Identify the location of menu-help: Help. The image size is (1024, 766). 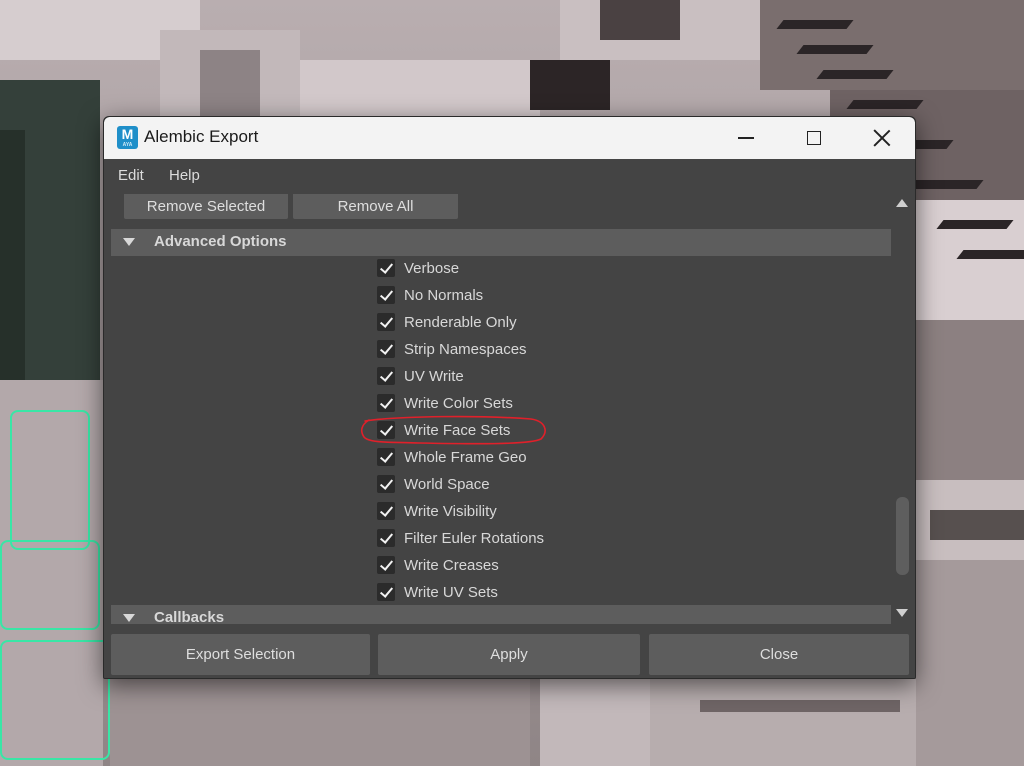
(184, 175).